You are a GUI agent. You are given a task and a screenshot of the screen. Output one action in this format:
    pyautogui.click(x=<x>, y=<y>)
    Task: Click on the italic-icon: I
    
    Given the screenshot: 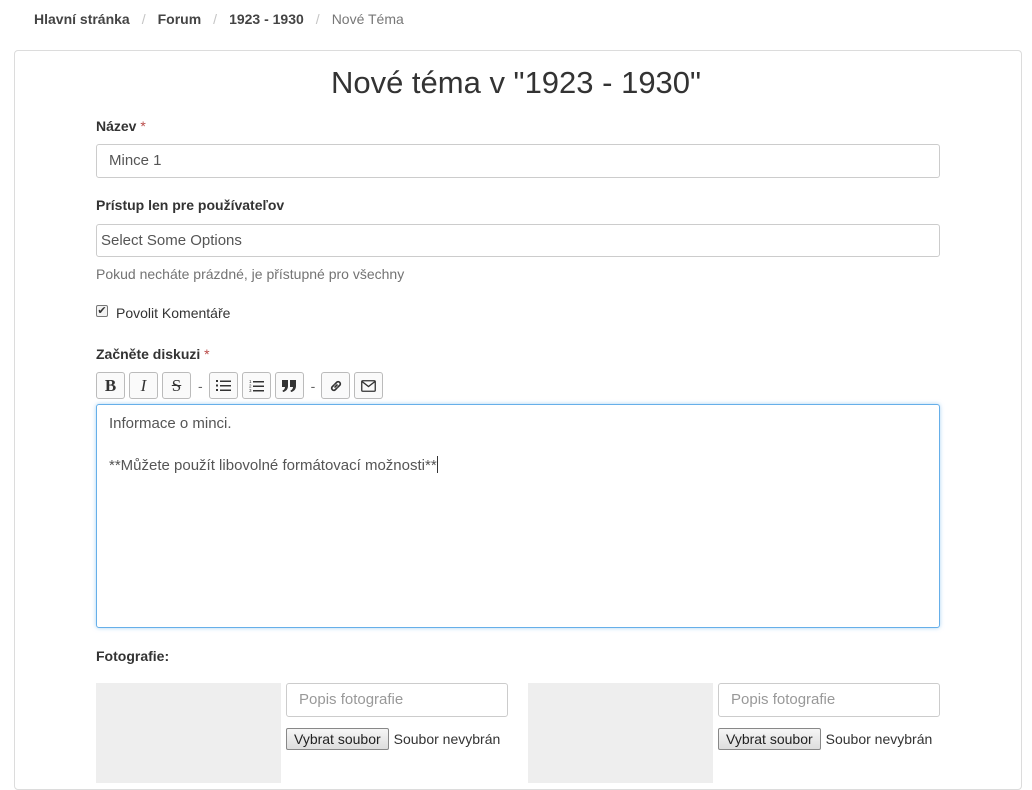 What is the action you would take?
    pyautogui.click(x=143, y=385)
    